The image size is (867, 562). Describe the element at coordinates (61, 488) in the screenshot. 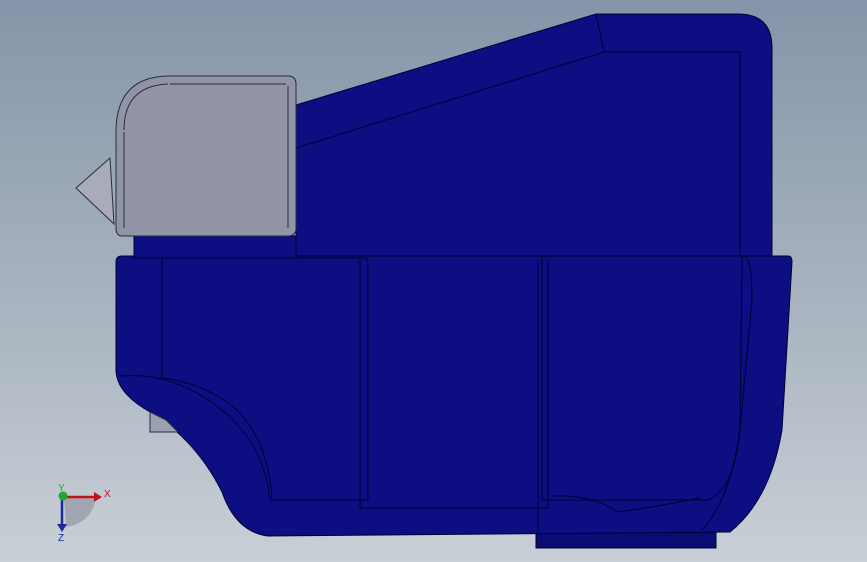

I see `y-axis-label: Y` at that location.